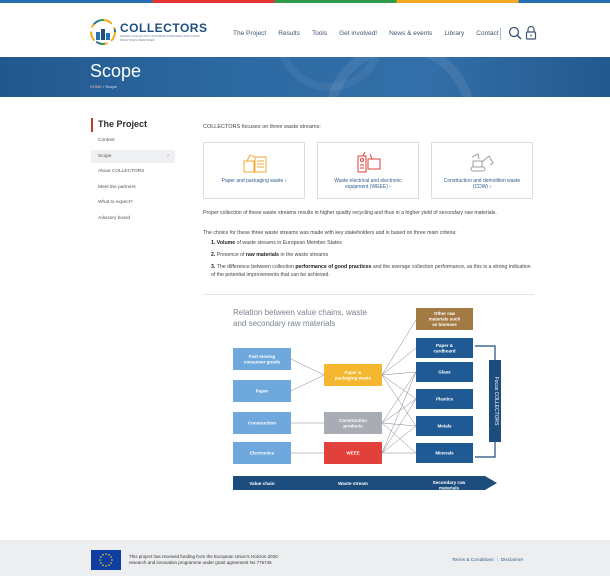 Image resolution: width=610 pixels, height=576 pixels. Describe the element at coordinates (115, 202) in the screenshot. I see `sidebar-item-label: What to expect?` at that location.